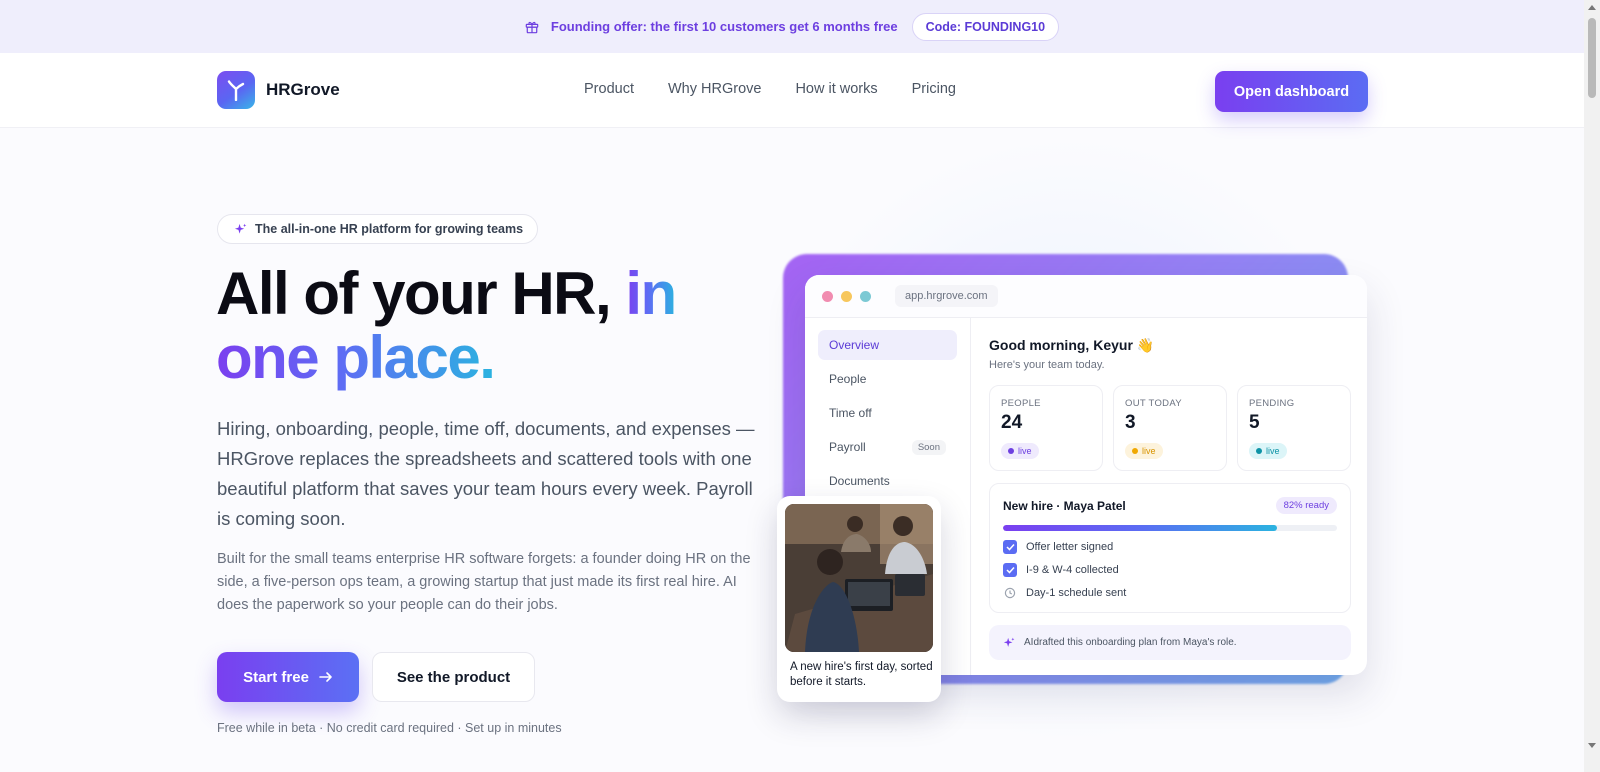 This screenshot has height=772, width=1600. Describe the element at coordinates (325, 677) in the screenshot. I see `arrow-right-icon` at that location.